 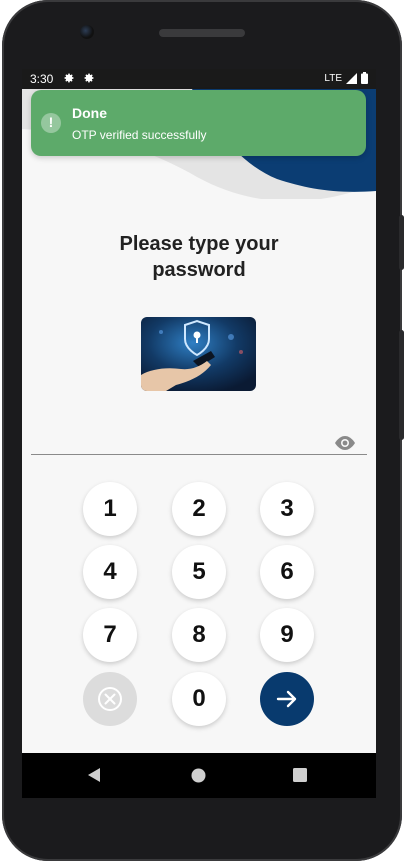 What do you see at coordinates (300, 775) in the screenshot?
I see `recents-square-icon` at bounding box center [300, 775].